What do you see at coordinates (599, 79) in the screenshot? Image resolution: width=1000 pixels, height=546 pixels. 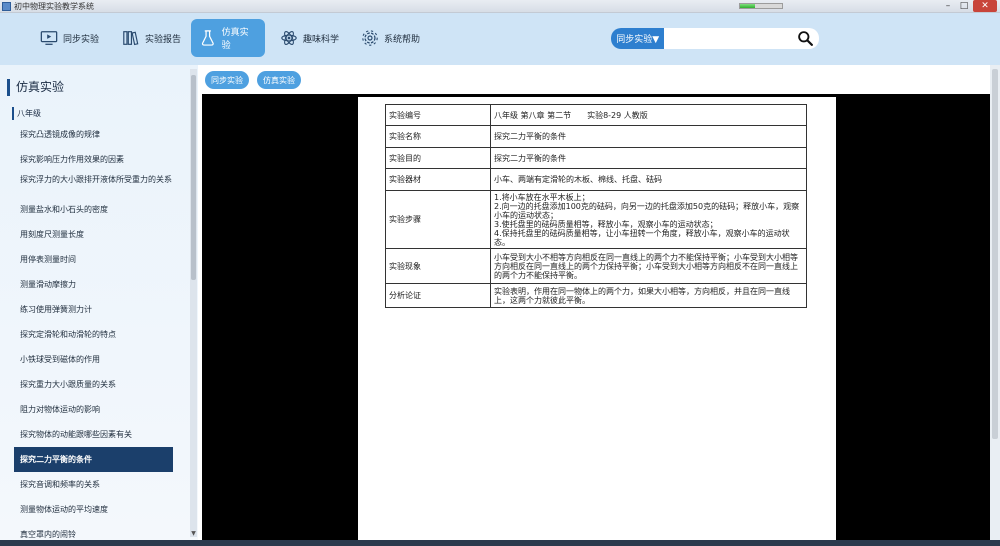 I see `content-tabs: 同步实验 仿真实验` at bounding box center [599, 79].